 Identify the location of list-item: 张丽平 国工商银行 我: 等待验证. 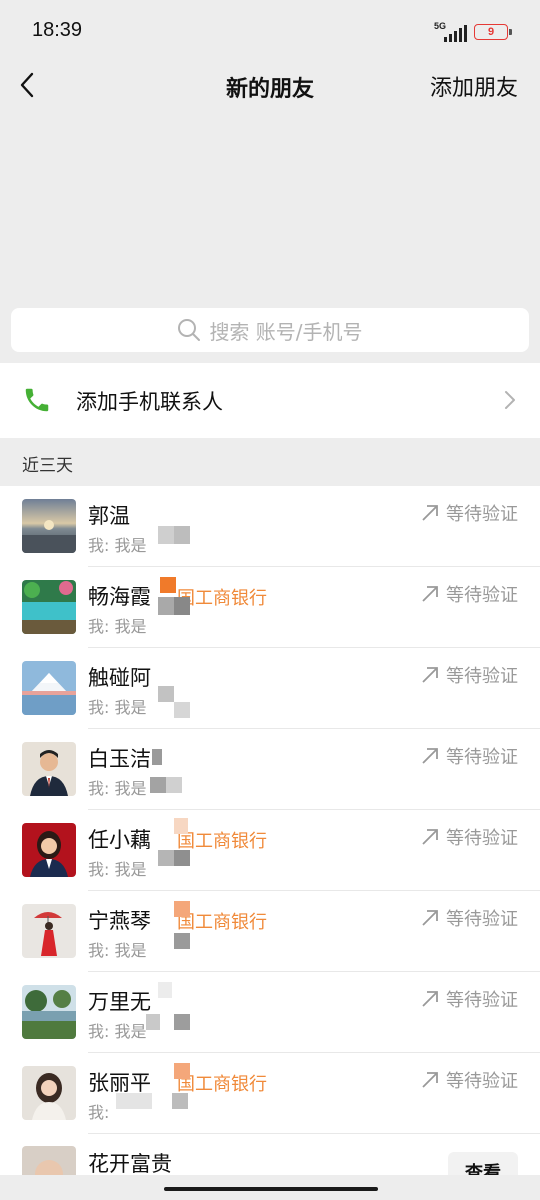
(270, 1093).